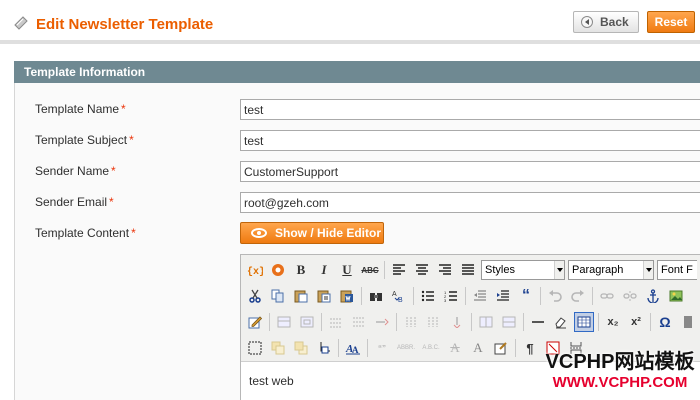  Describe the element at coordinates (434, 322) in the screenshot. I see `insert-col-after-icon` at that location.